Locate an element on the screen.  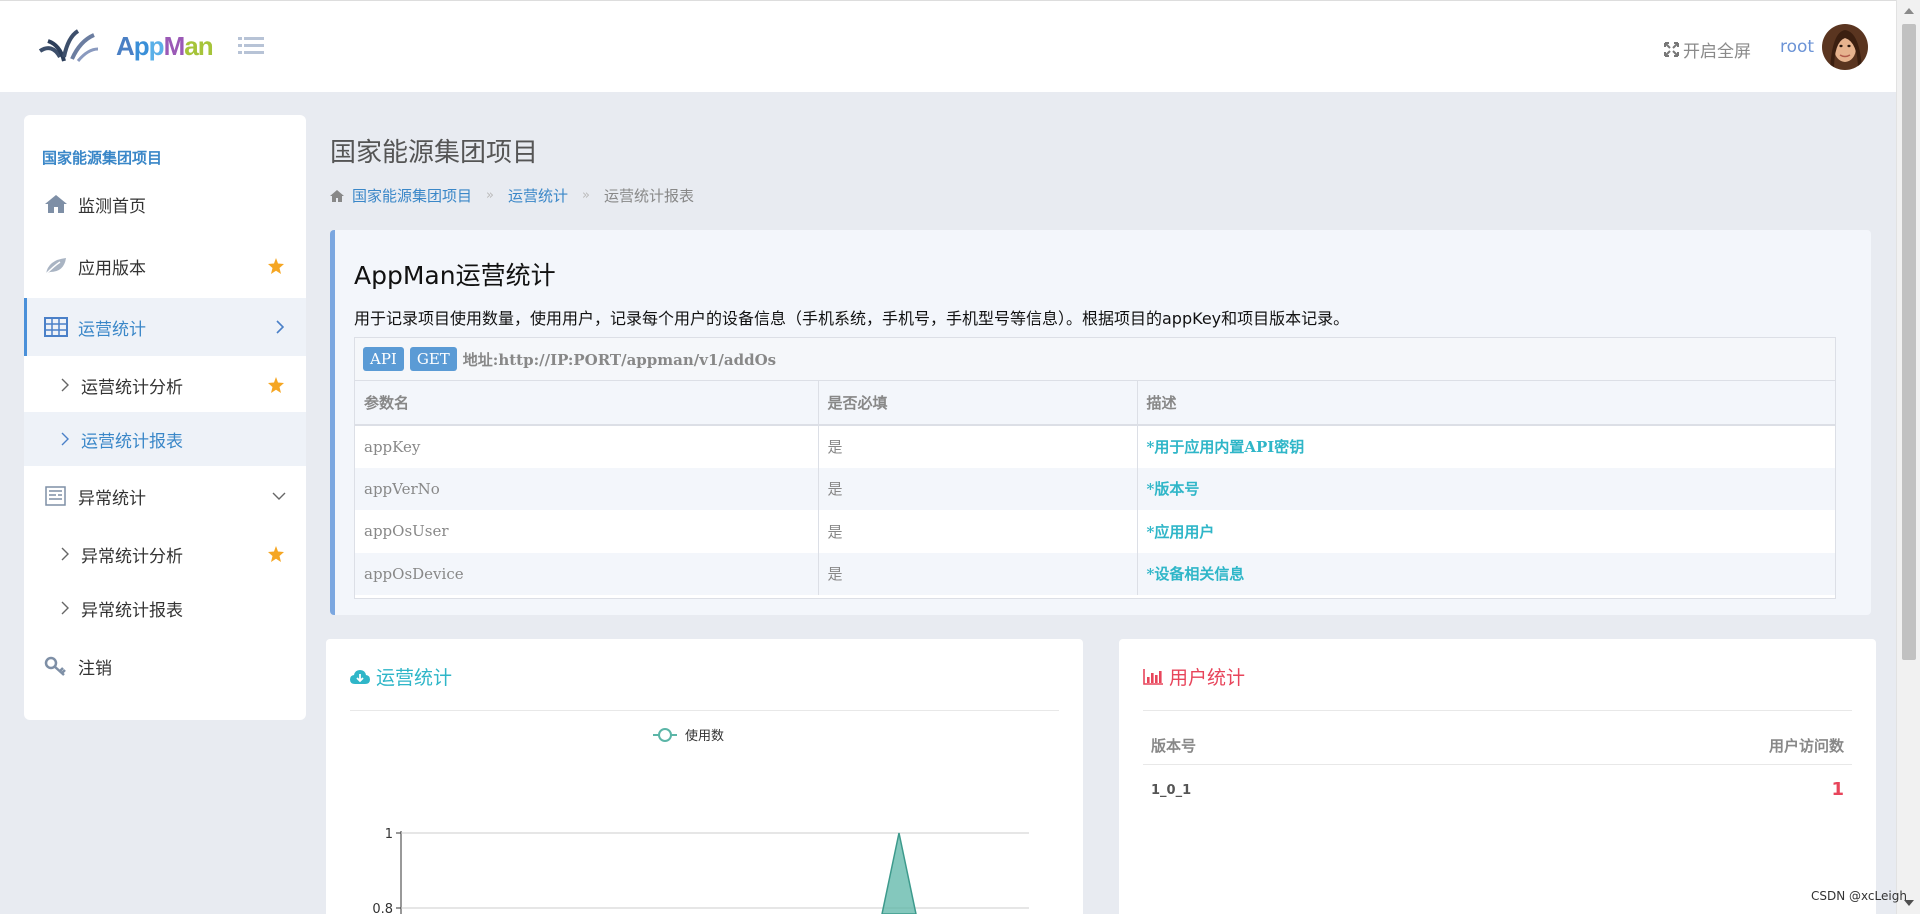
visit-count-cell: 1 is located at coordinates (1837, 789).